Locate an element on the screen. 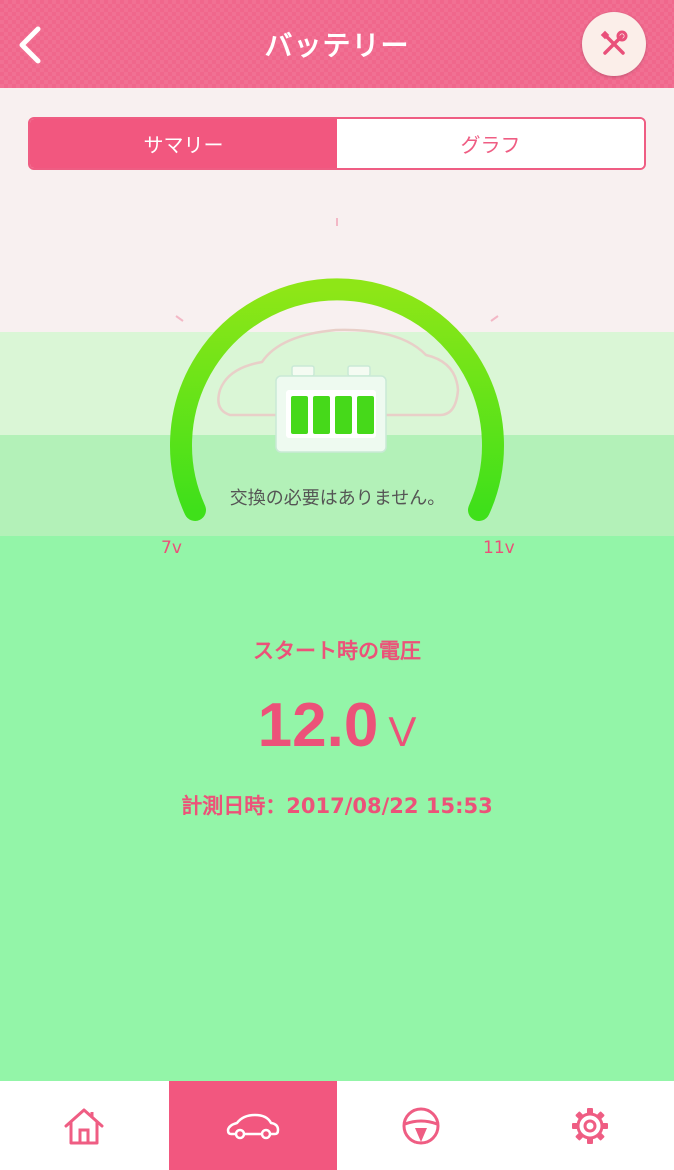 The width and height of the screenshot is (674, 1170). tools-icon is located at coordinates (614, 42).